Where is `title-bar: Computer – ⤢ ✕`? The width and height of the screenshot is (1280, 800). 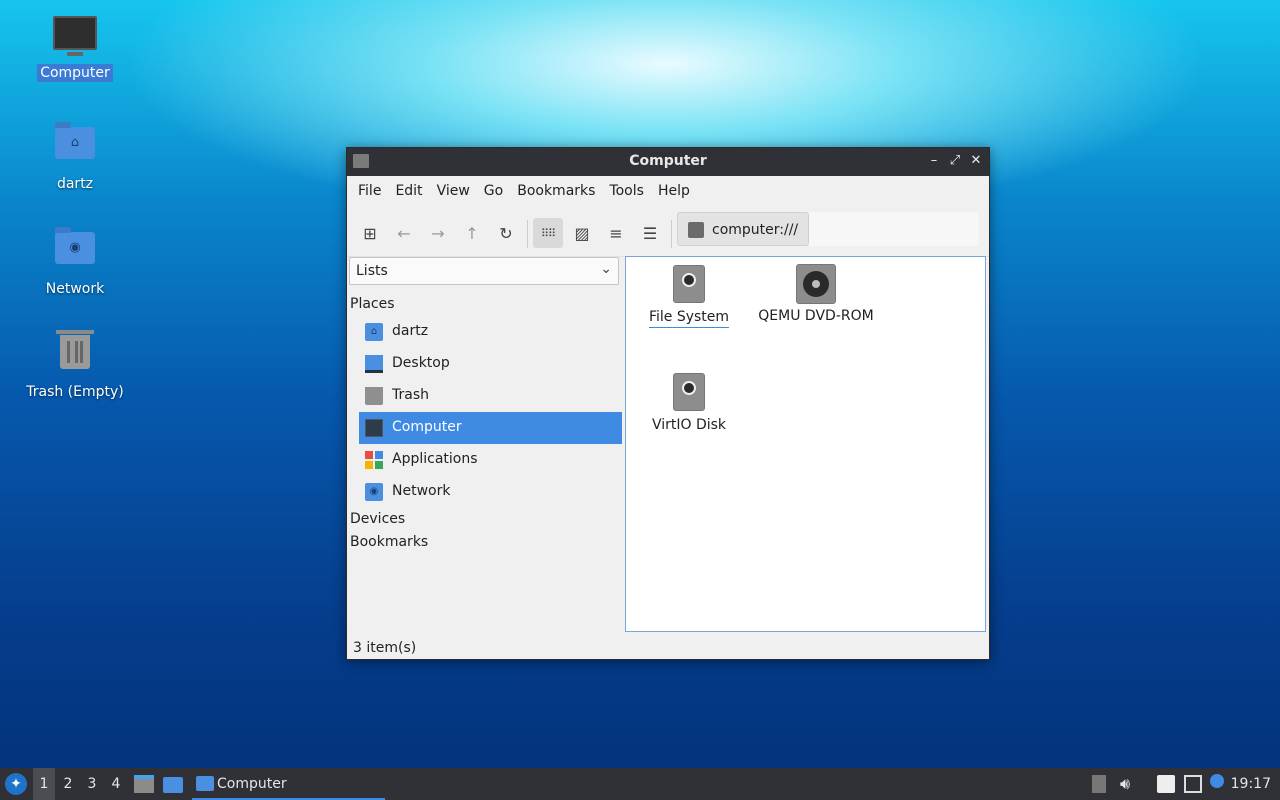 title-bar: Computer – ⤢ ✕ is located at coordinates (668, 162).